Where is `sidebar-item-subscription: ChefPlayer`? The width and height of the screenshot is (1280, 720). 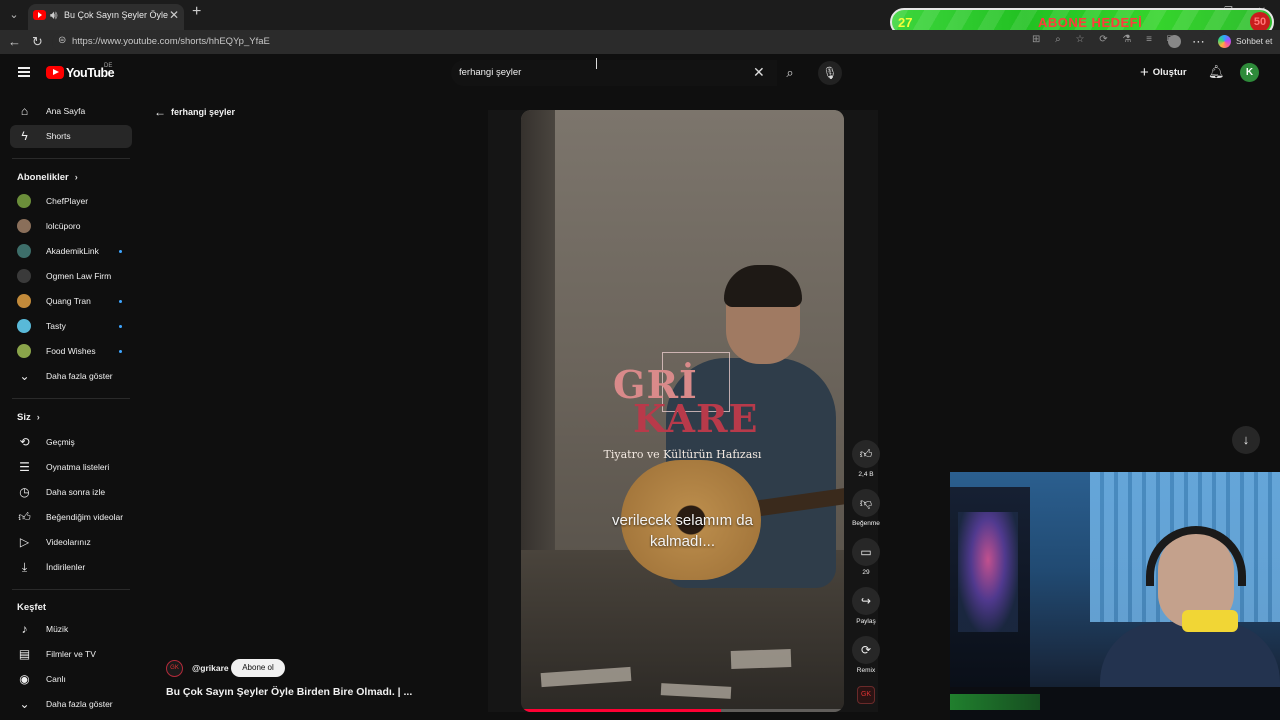 sidebar-item-subscription: ChefPlayer is located at coordinates (71, 201).